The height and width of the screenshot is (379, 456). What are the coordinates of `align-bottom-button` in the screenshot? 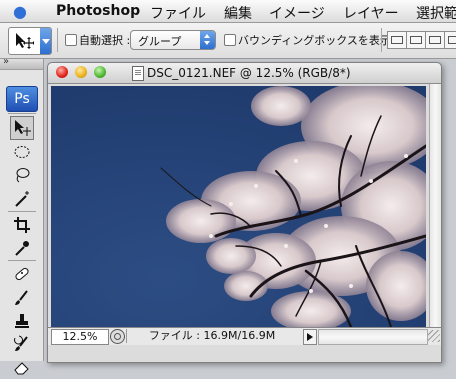 It's located at (435, 40).